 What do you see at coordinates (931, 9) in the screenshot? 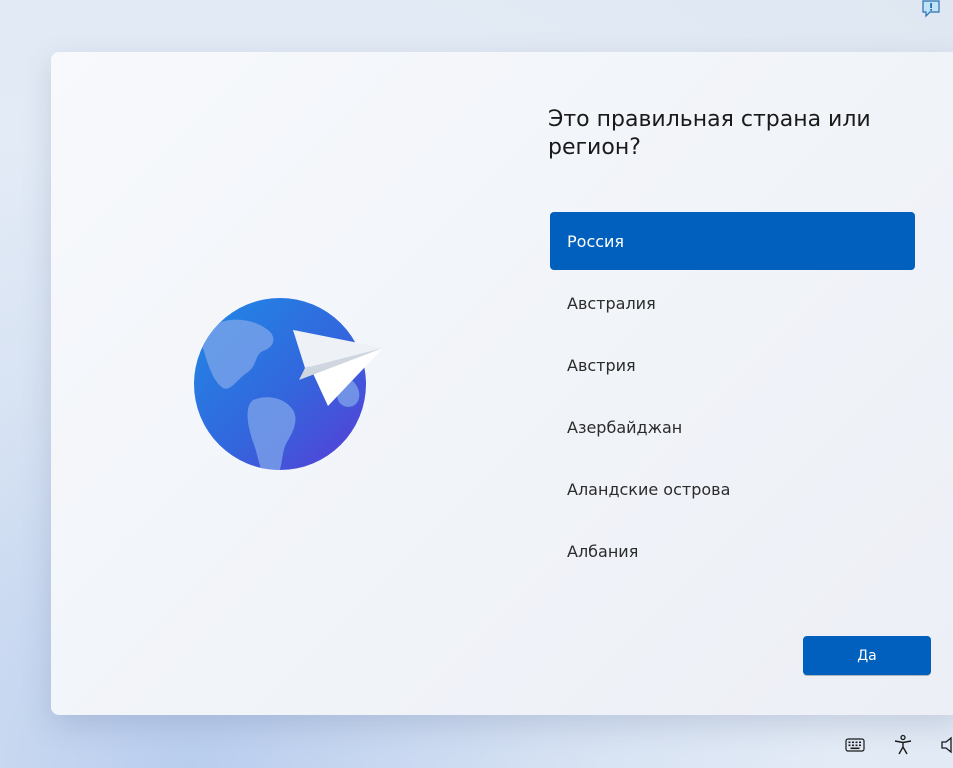
I see `feedback-icon` at bounding box center [931, 9].